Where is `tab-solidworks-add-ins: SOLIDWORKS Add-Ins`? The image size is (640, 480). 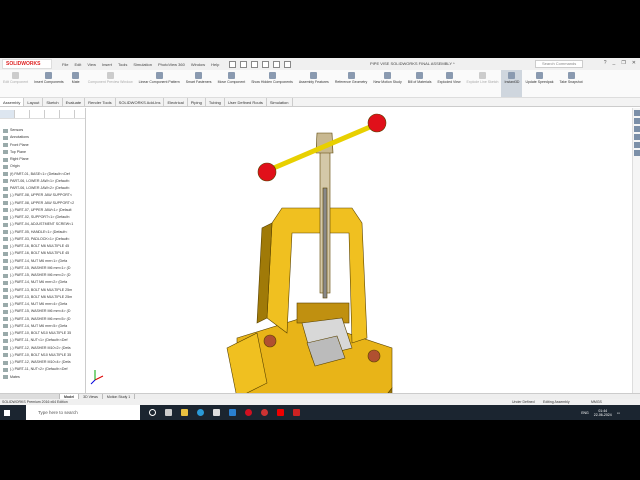
tab-solidworks-add-ins: SOLIDWORKS Add-Ins is located at coordinates (140, 102).